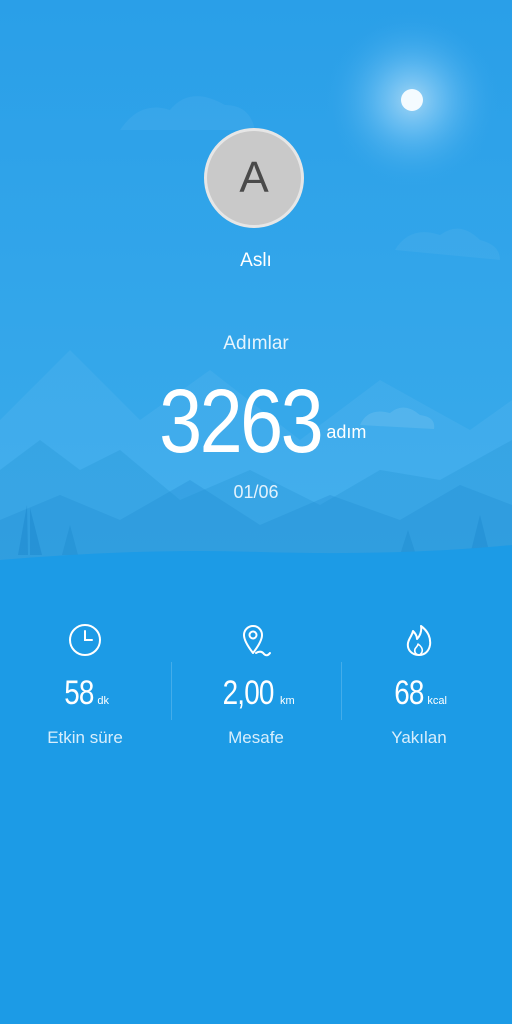 This screenshot has height=1024, width=512. I want to click on active-time-unit: dk, so click(103, 701).